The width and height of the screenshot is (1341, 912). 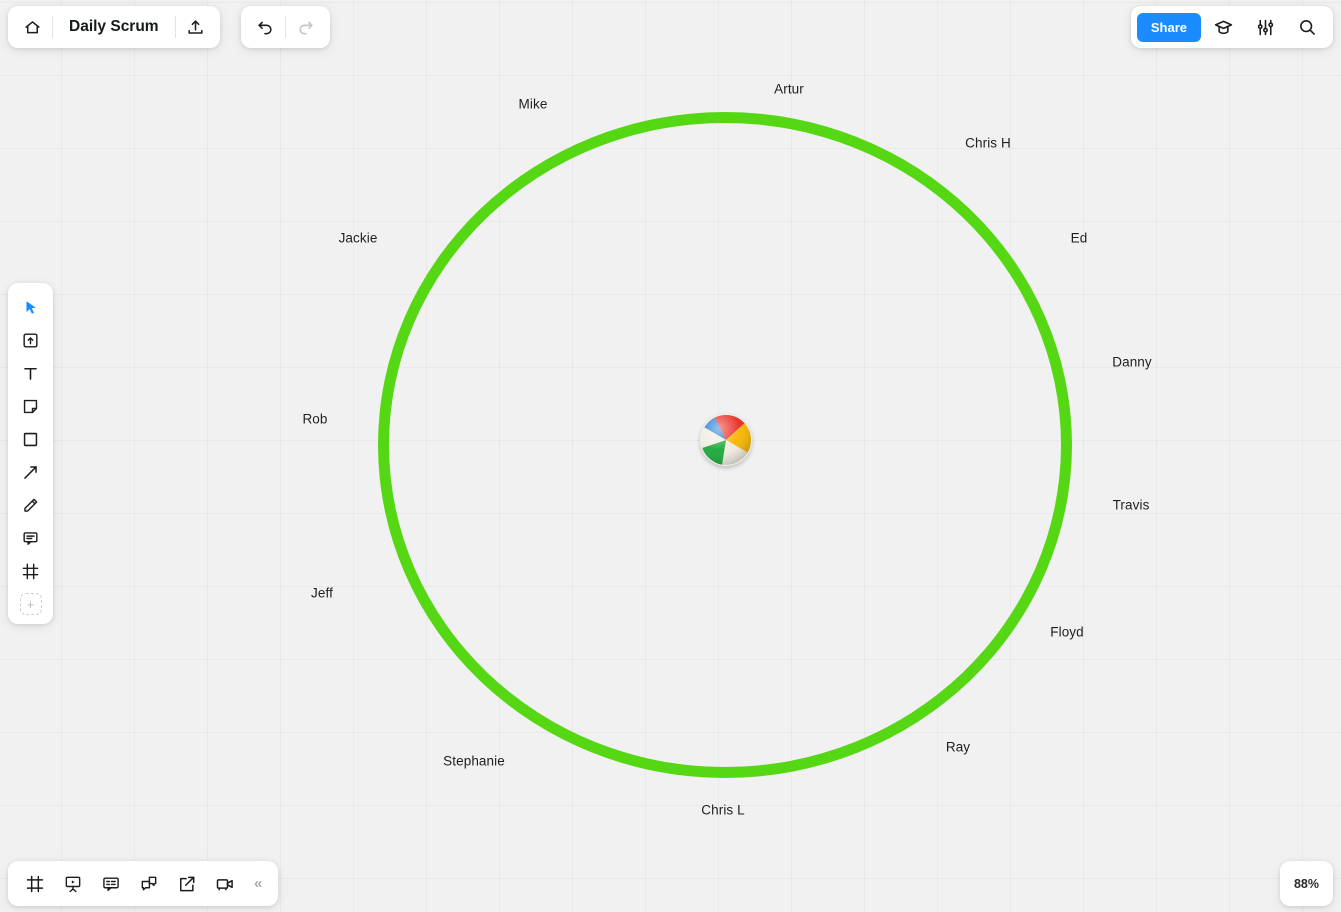 I want to click on cursor-icon, so click(x=31, y=307).